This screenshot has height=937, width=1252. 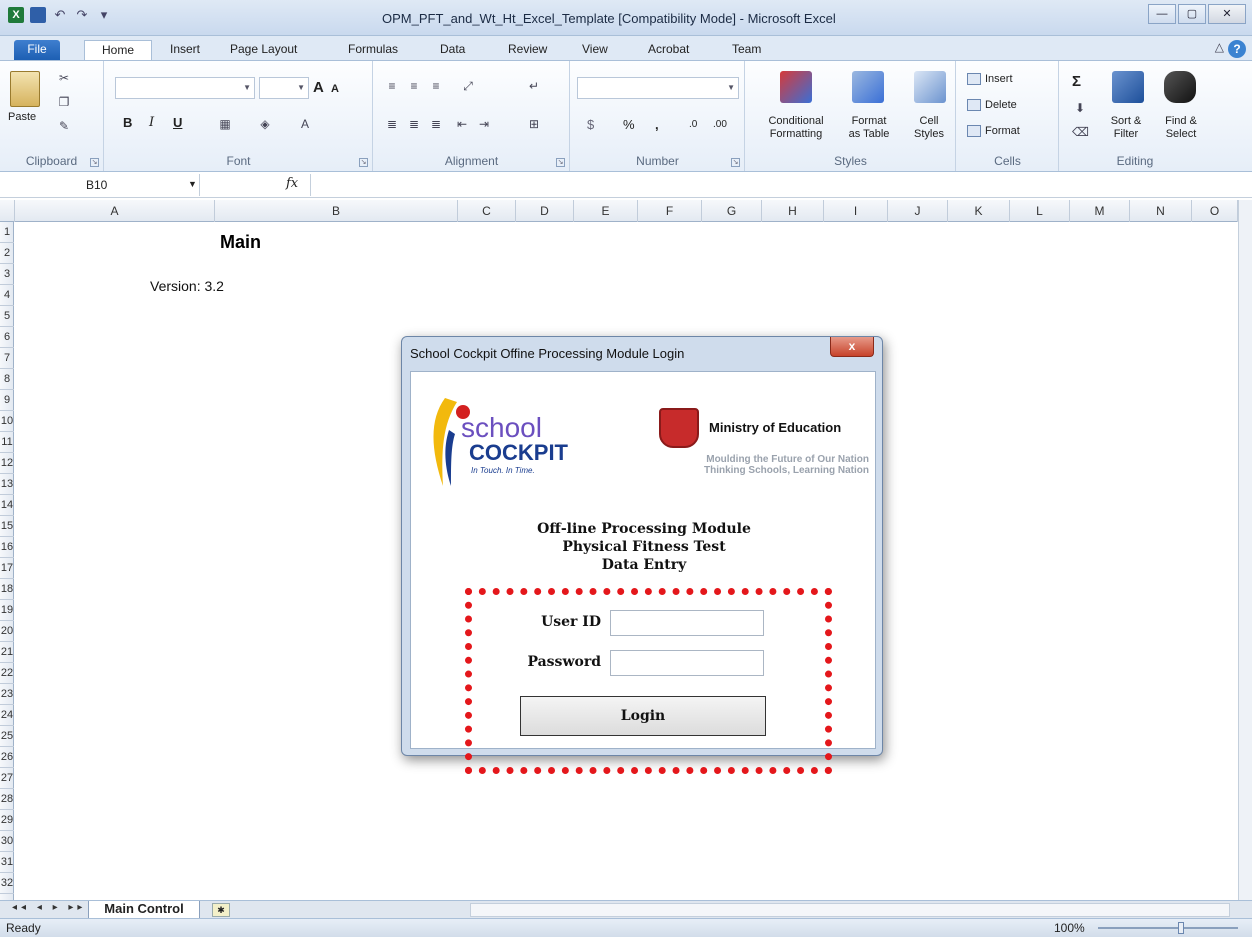 I want to click on customize-qat-icon: ▾, so click(x=104, y=15).